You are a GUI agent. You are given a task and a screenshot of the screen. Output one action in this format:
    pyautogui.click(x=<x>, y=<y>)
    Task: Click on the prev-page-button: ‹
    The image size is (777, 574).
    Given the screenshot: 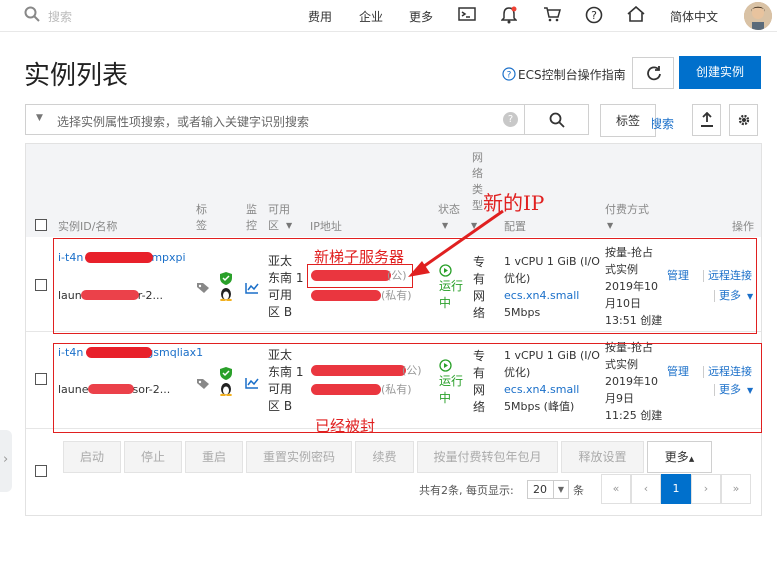 What is the action you would take?
    pyautogui.click(x=646, y=489)
    